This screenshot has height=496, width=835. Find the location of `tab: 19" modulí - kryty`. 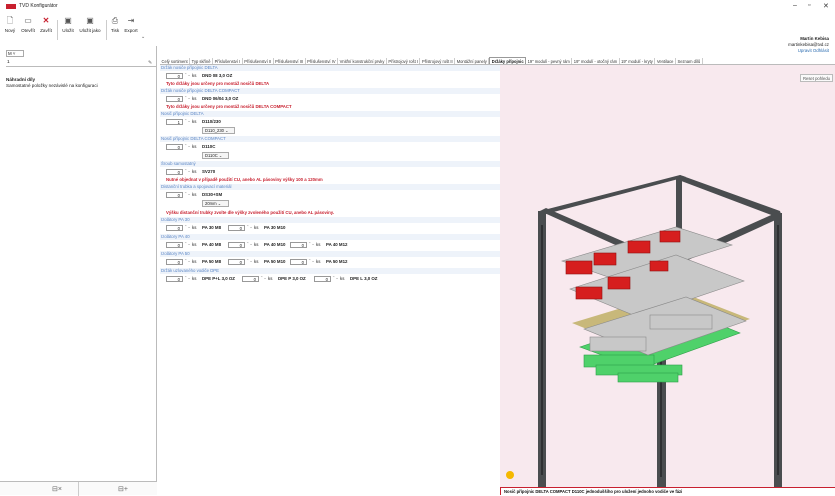

tab: 19" modulí - kryty is located at coordinates (638, 61).